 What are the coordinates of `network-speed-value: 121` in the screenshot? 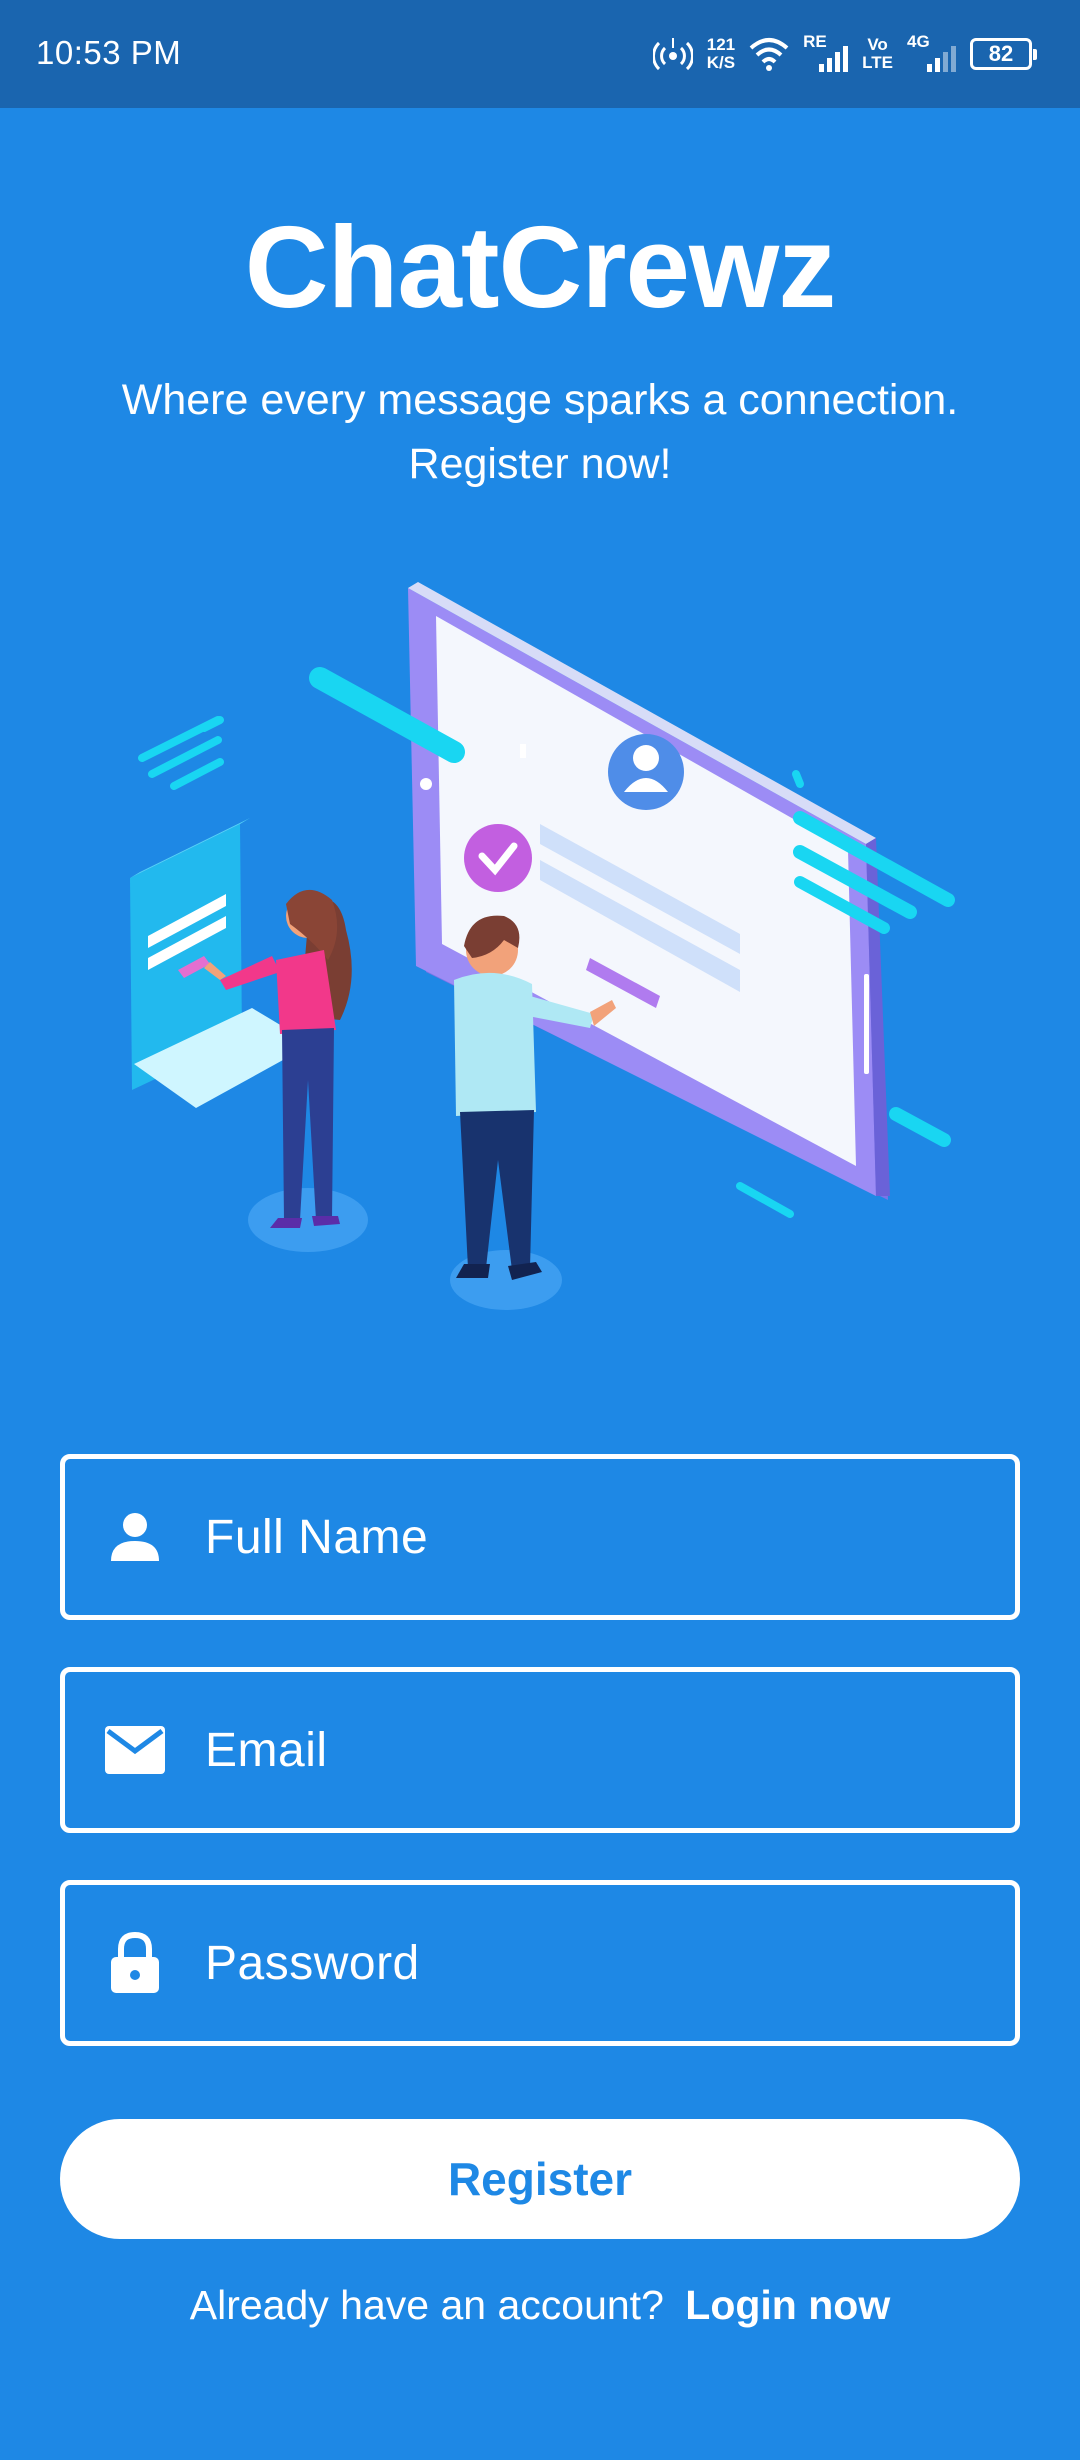 It's located at (721, 44).